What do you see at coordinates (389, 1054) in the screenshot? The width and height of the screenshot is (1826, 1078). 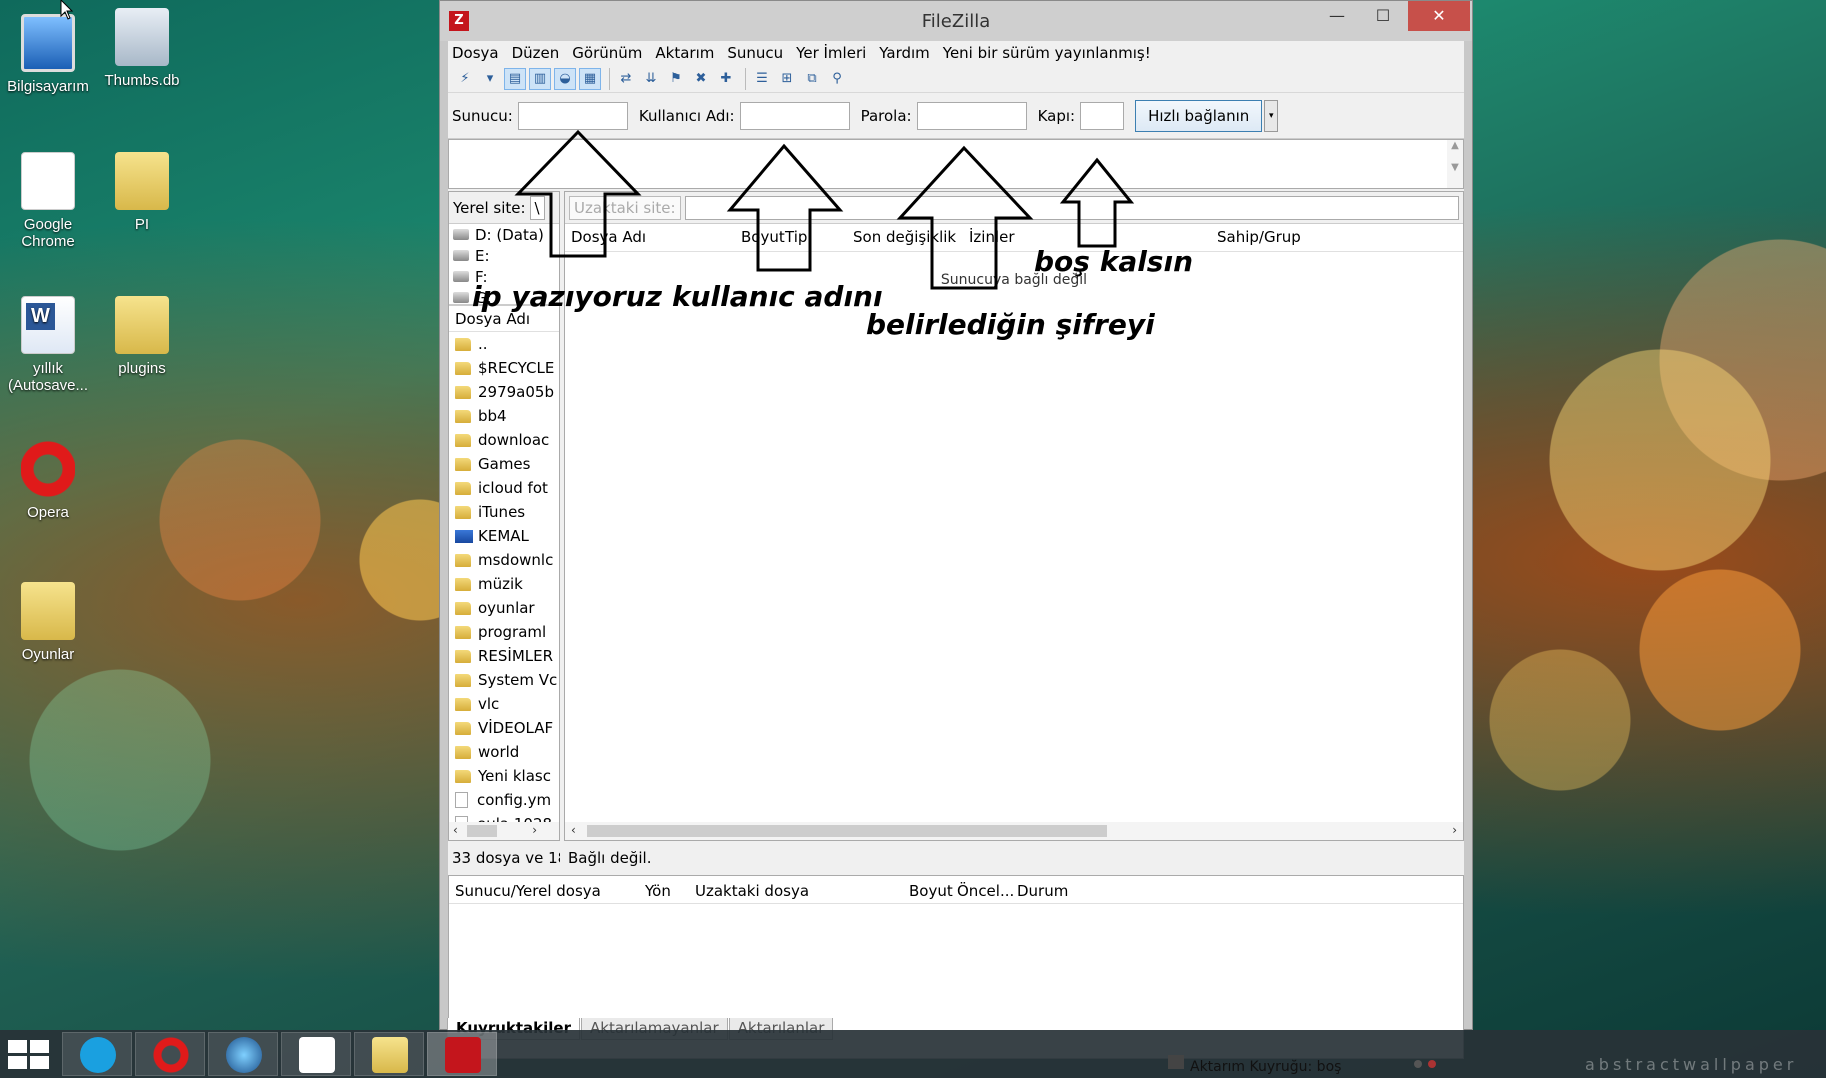 I see `taskbar-file-explorer` at bounding box center [389, 1054].